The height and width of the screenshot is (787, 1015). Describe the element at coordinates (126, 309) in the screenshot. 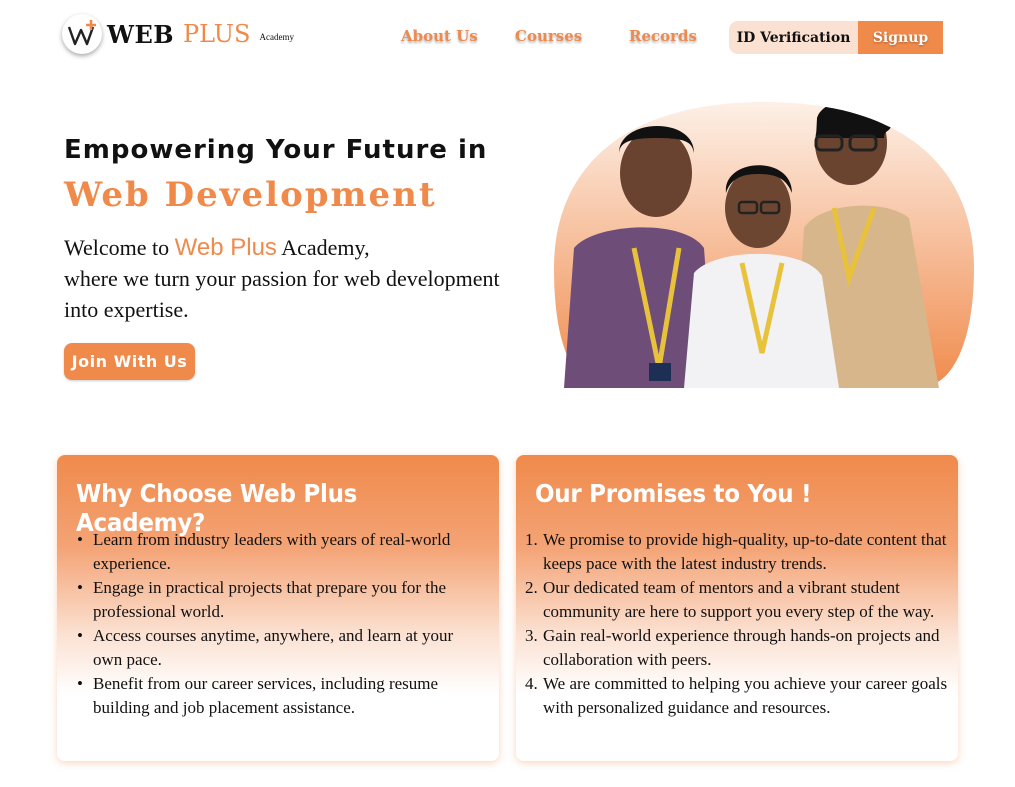

I see `welcome-line-3: into expertise.` at that location.